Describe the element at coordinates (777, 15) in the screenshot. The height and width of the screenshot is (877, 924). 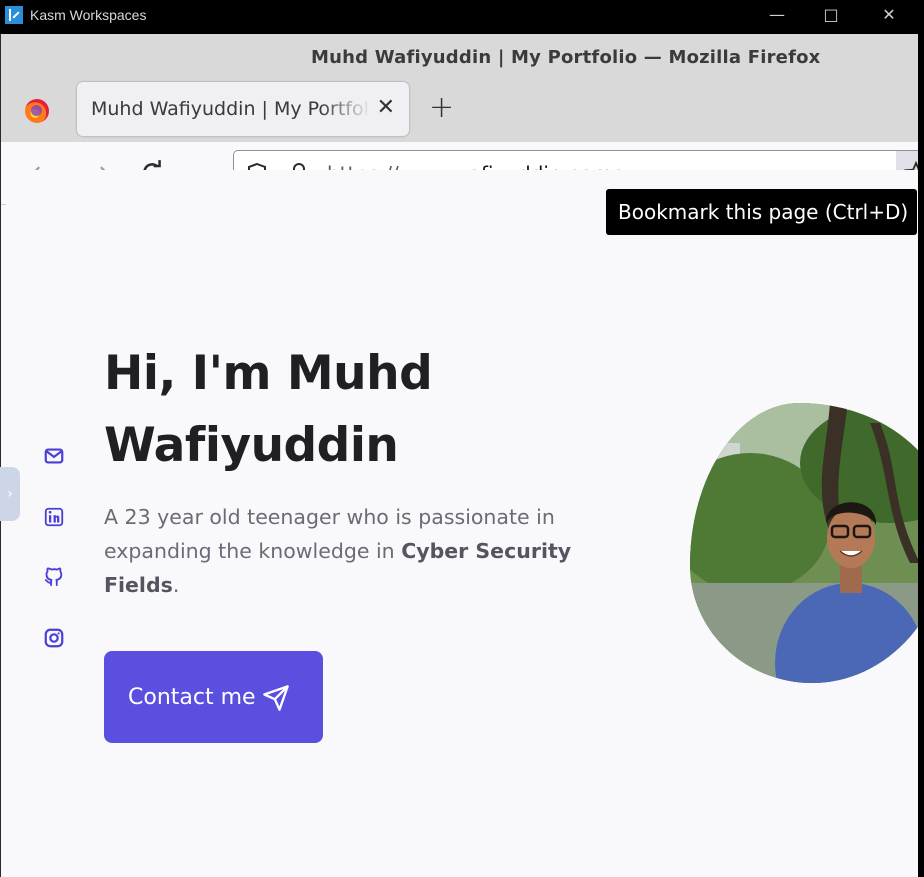
I see `minimize-icon: —` at that location.